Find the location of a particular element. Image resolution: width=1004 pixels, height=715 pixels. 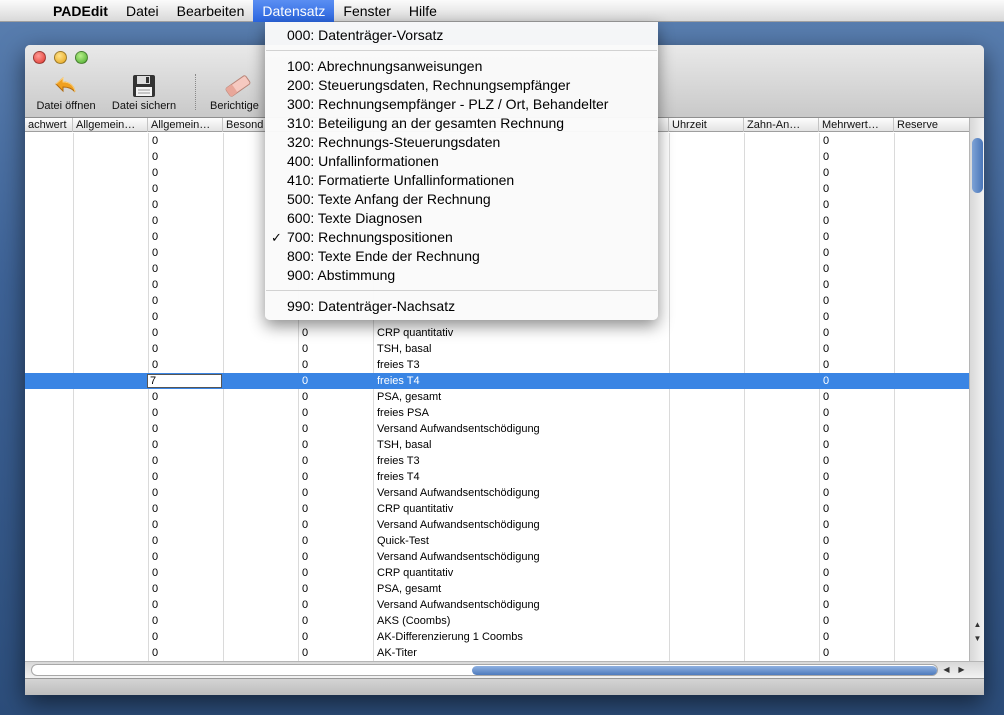

table-row: 0 0 AK-Differenzierung 1 Coombs 0 is located at coordinates (497, 637).